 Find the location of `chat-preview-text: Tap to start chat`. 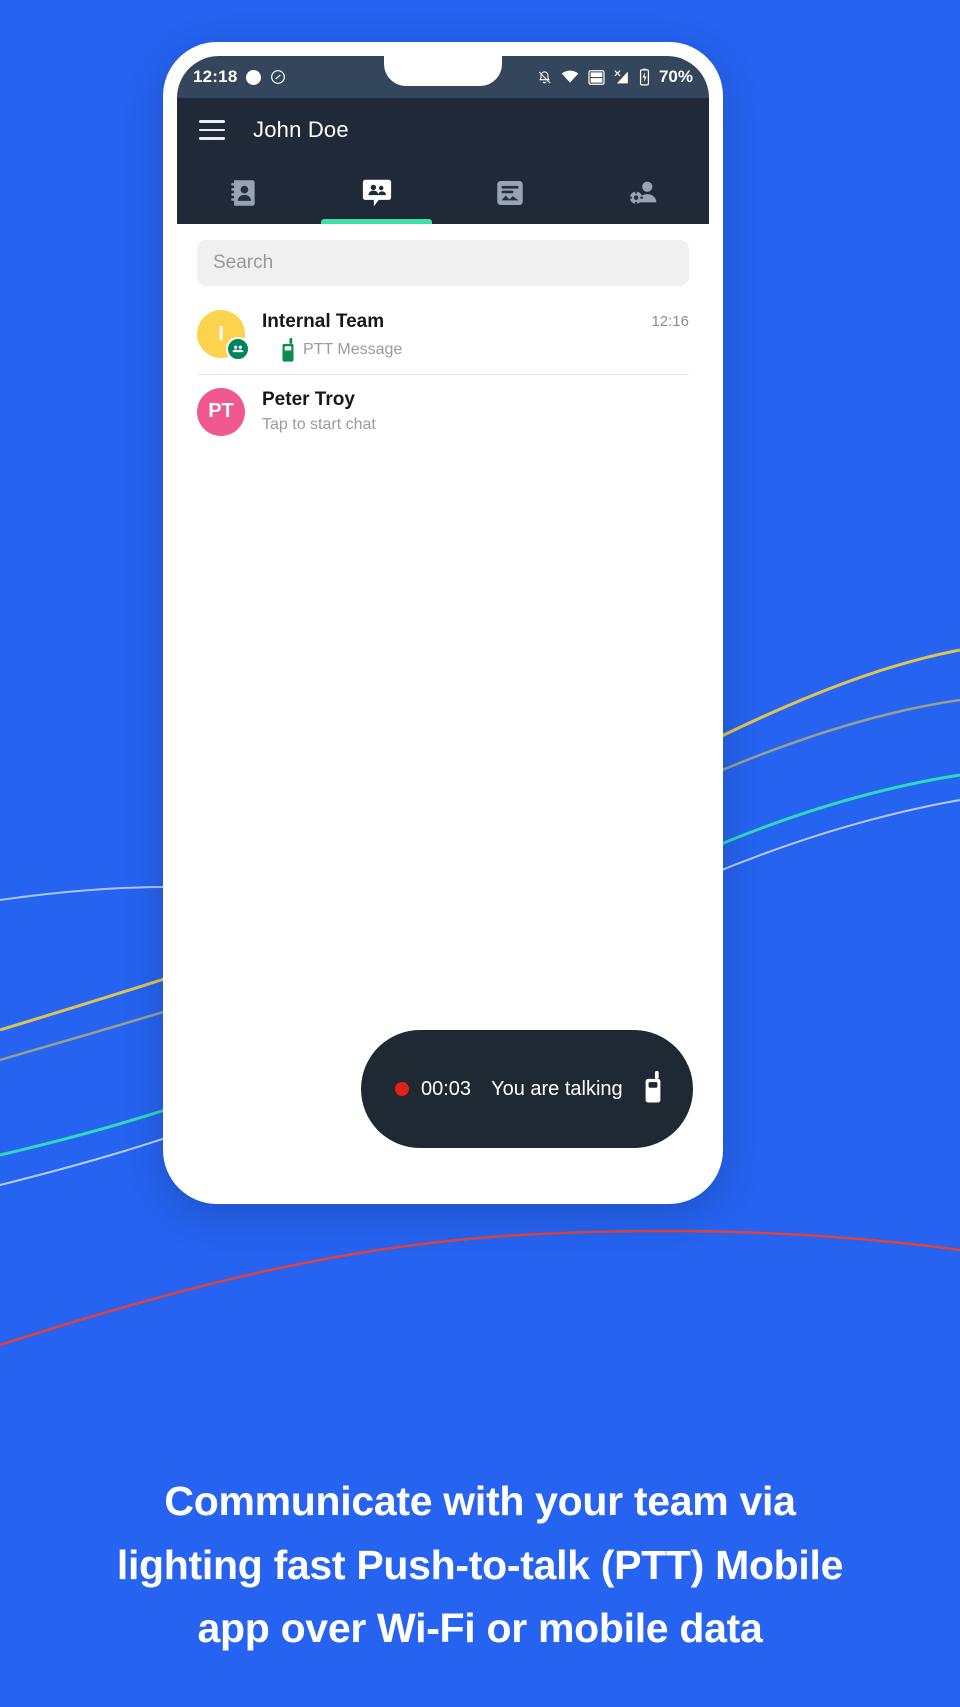

chat-preview-text: Tap to start chat is located at coordinates (319, 424).